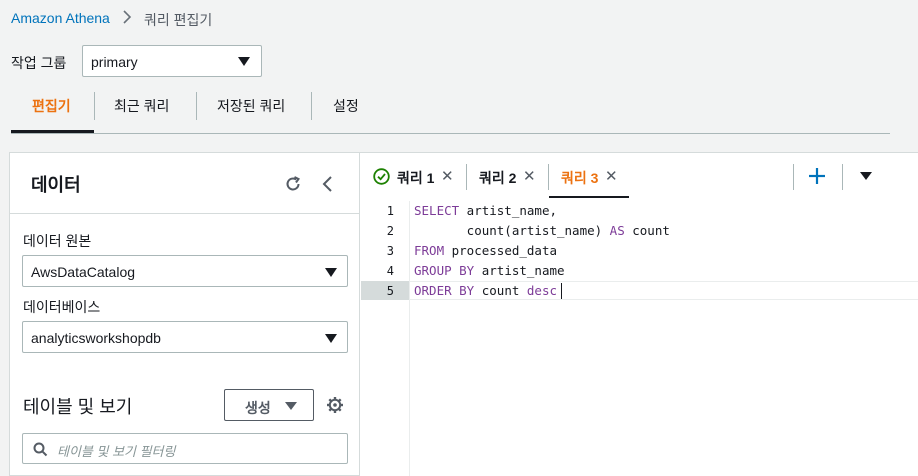 The height and width of the screenshot is (476, 918). Describe the element at coordinates (56, 185) in the screenshot. I see `data-panel-title: 데이터` at that location.